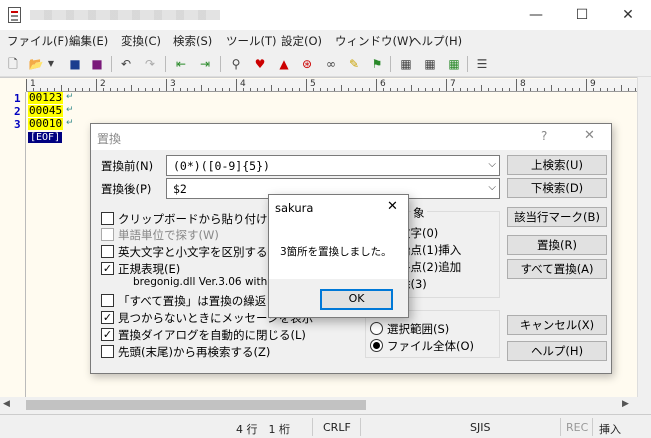  I want to click on replace-all-repeat-checkbox, so click(107, 300).